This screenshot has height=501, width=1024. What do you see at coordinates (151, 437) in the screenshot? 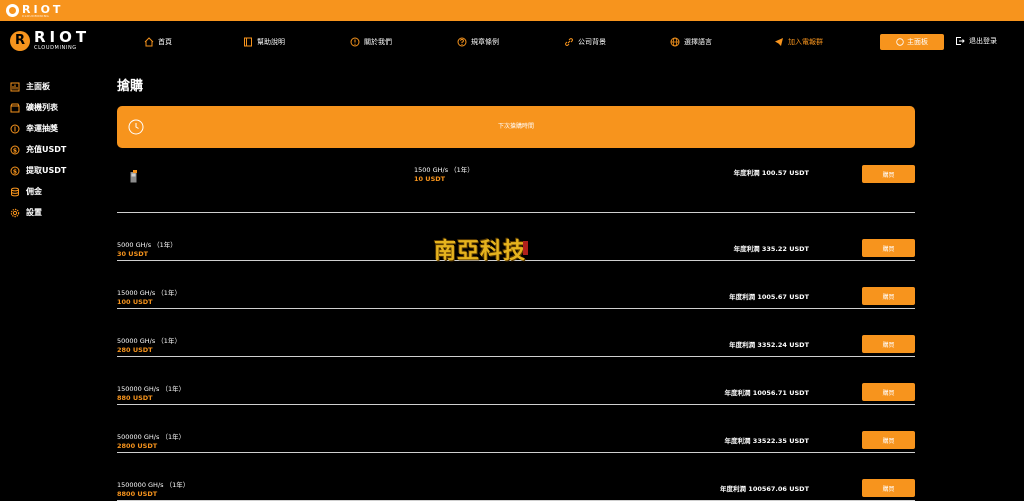
I see `package-hashrate: 500000 GH/s （1年）` at bounding box center [151, 437].